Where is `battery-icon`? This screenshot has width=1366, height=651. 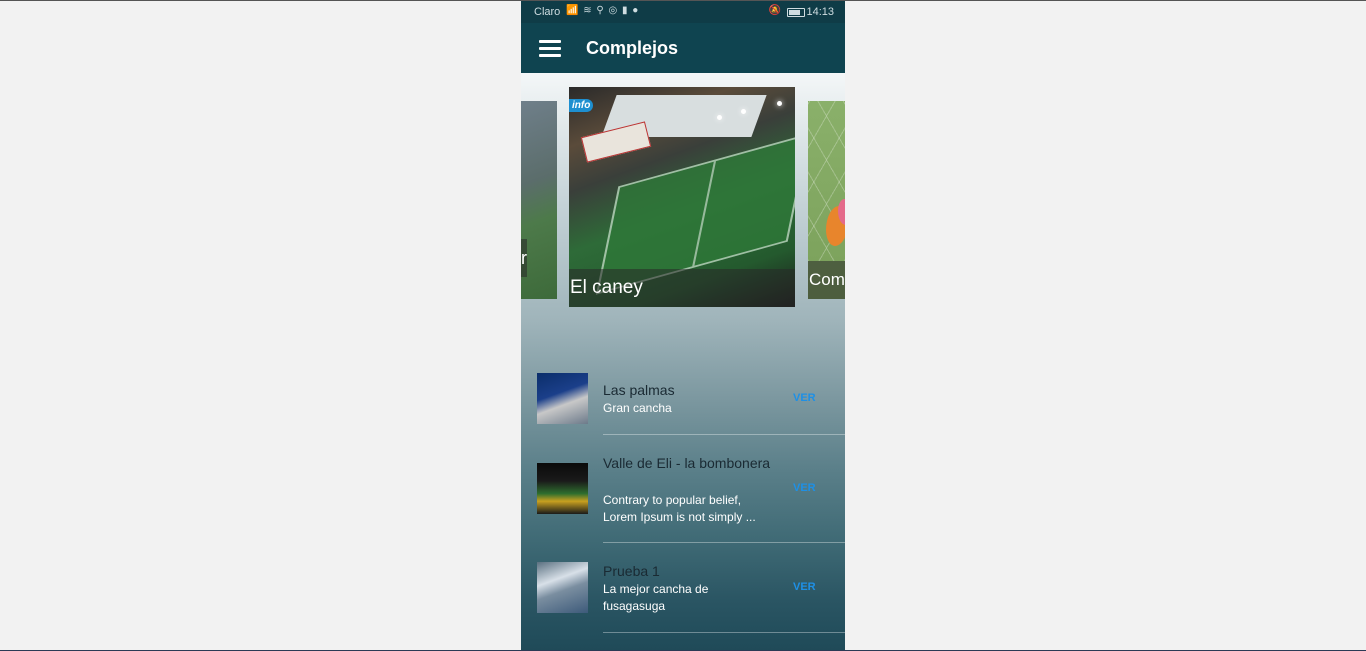
battery-icon is located at coordinates (796, 12).